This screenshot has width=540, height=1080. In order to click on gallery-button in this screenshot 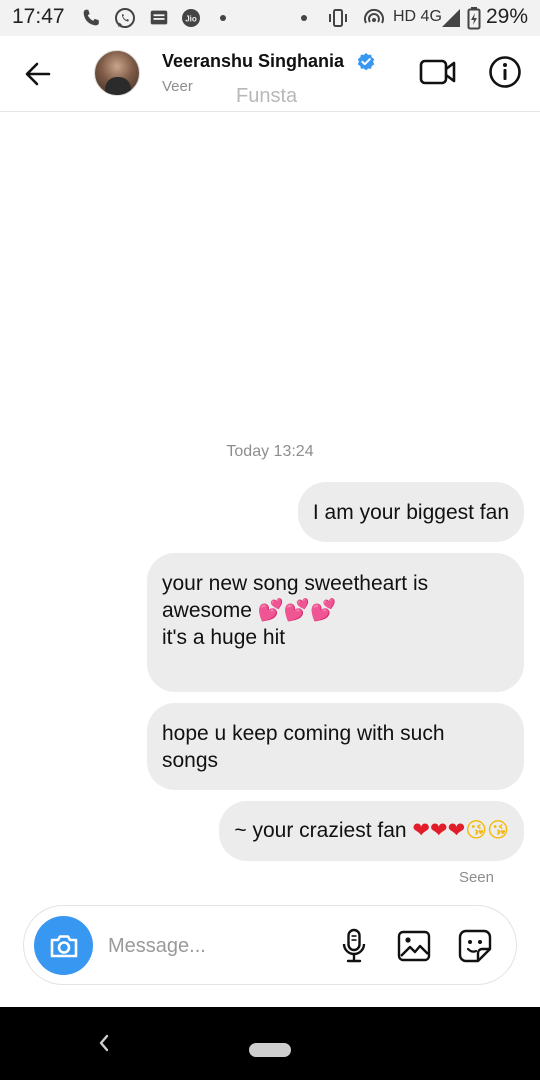, I will do `click(414, 946)`.